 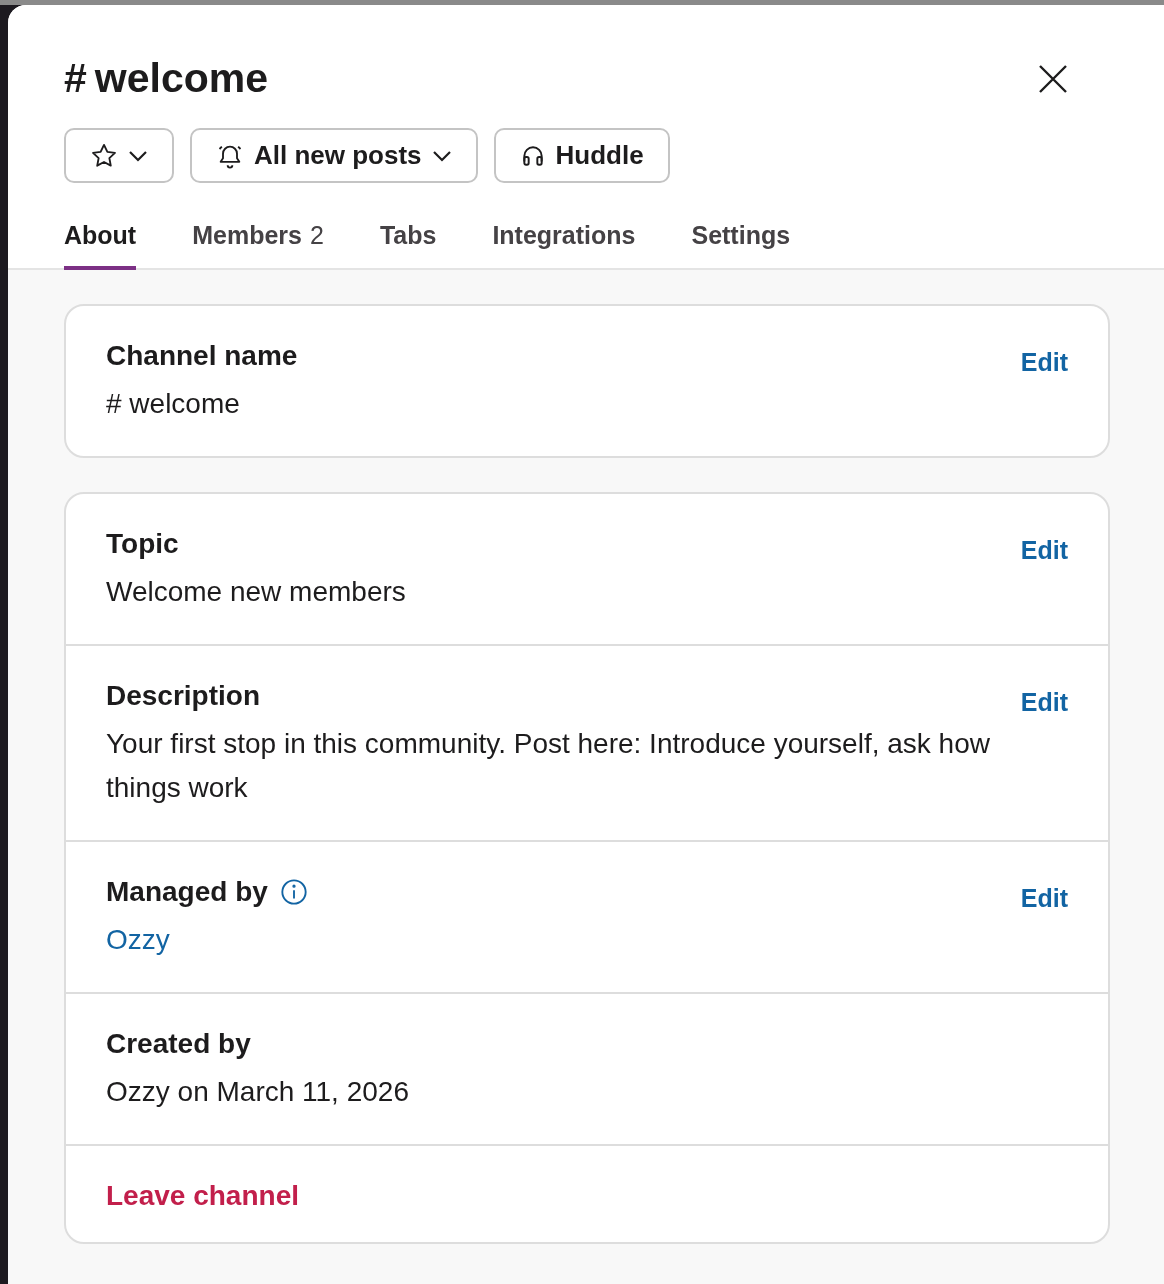 What do you see at coordinates (178, 1044) in the screenshot?
I see `field-label: Created by` at bounding box center [178, 1044].